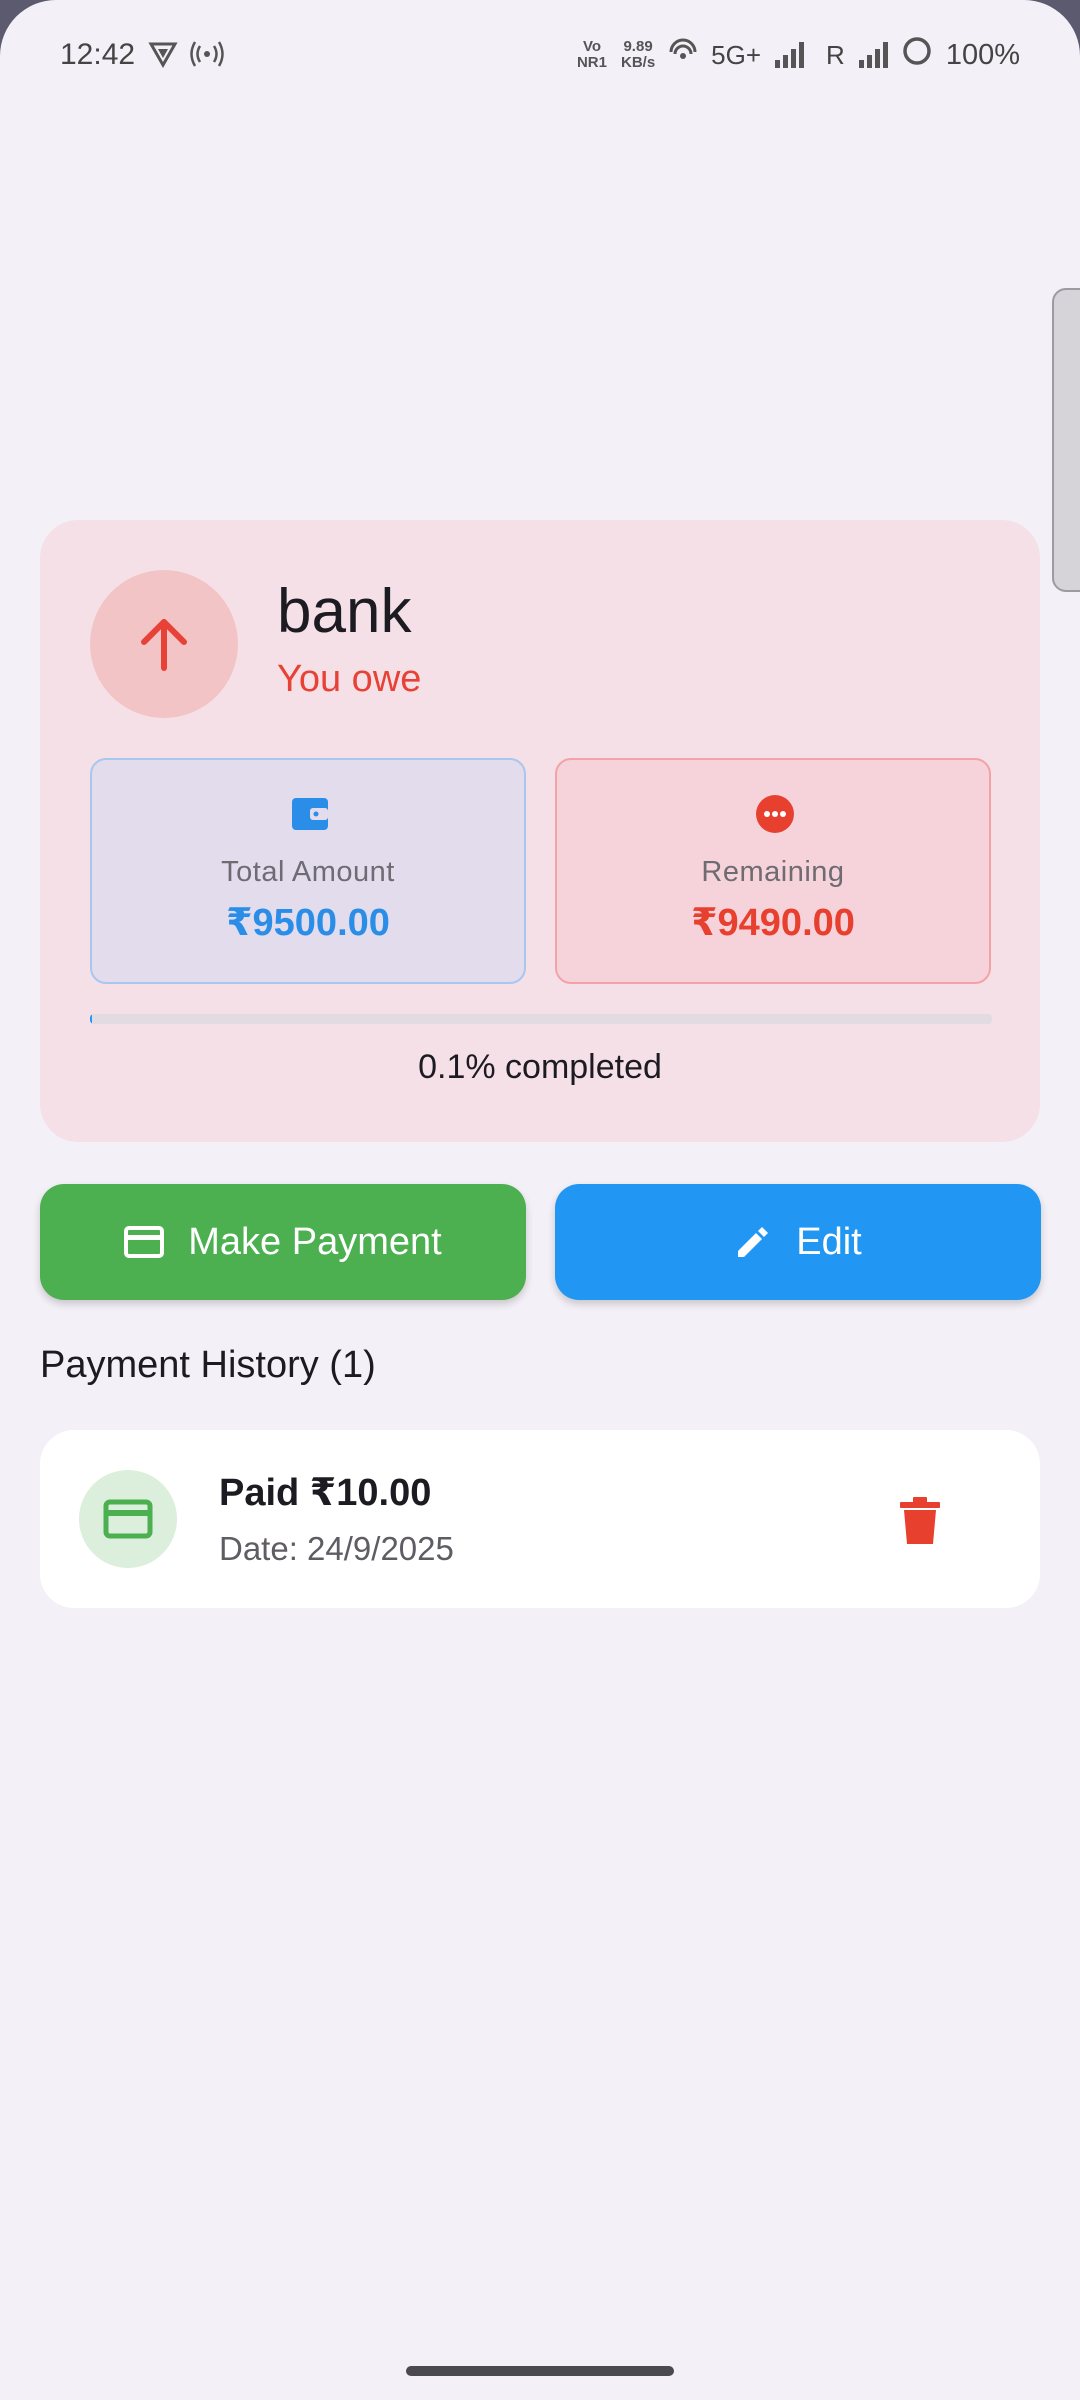 This screenshot has height=2400, width=1080. What do you see at coordinates (310, 814) in the screenshot?
I see `wallet-icon` at bounding box center [310, 814].